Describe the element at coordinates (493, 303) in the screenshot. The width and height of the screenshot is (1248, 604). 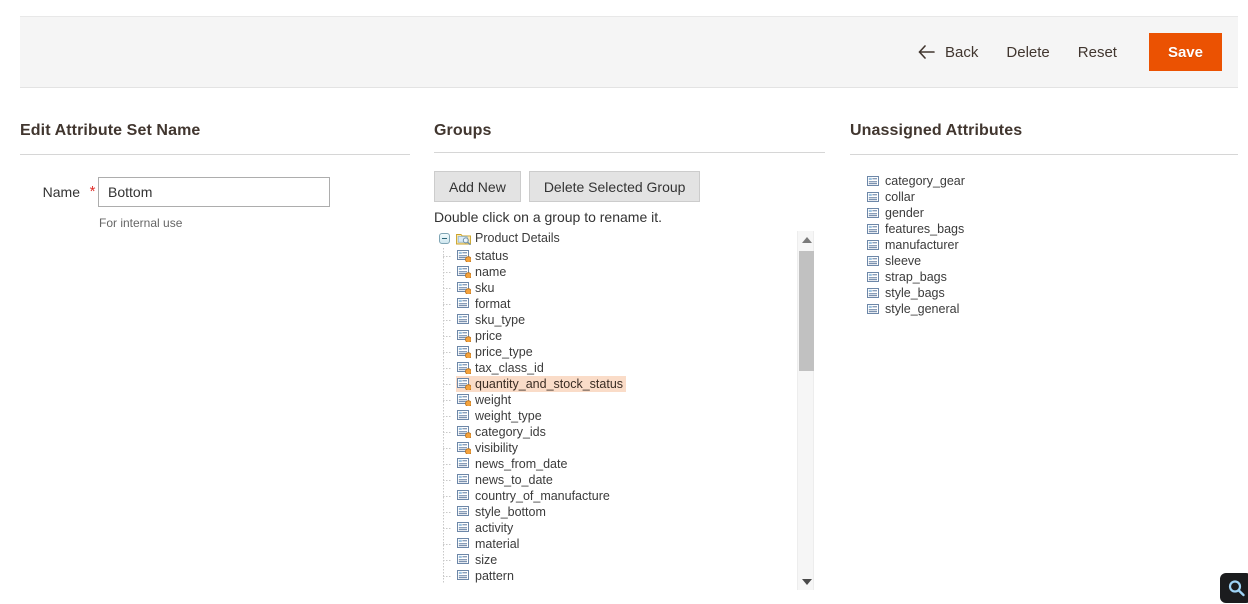
I see `tree-node-label: format` at that location.